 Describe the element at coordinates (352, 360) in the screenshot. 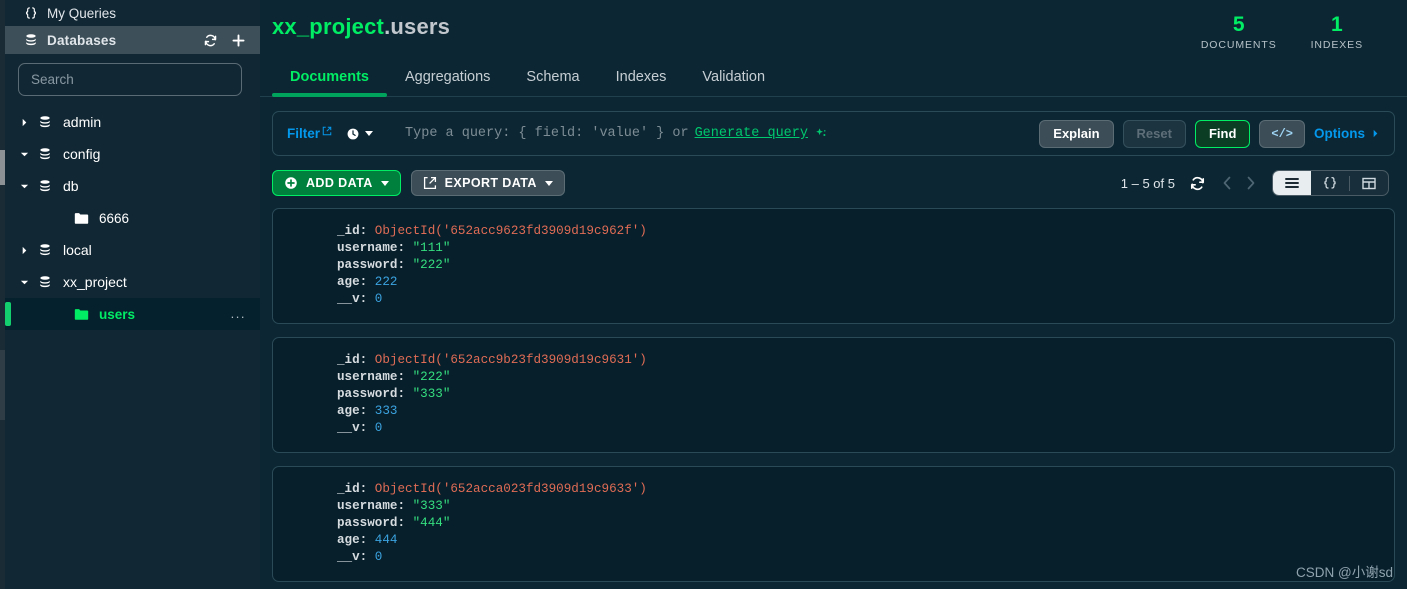

I see `field-key: _id:` at that location.